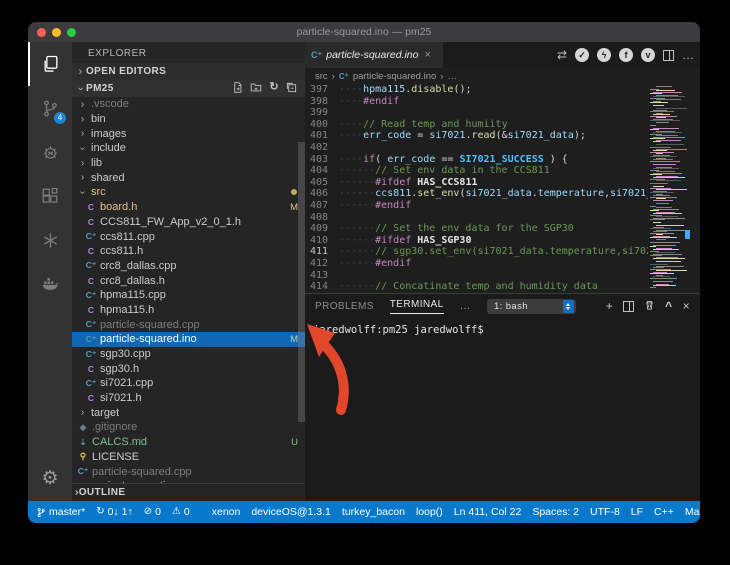 Image resolution: width=730 pixels, height=565 pixels. I want to click on tree-file-board.h: Cboard.h M, so click(188, 207).